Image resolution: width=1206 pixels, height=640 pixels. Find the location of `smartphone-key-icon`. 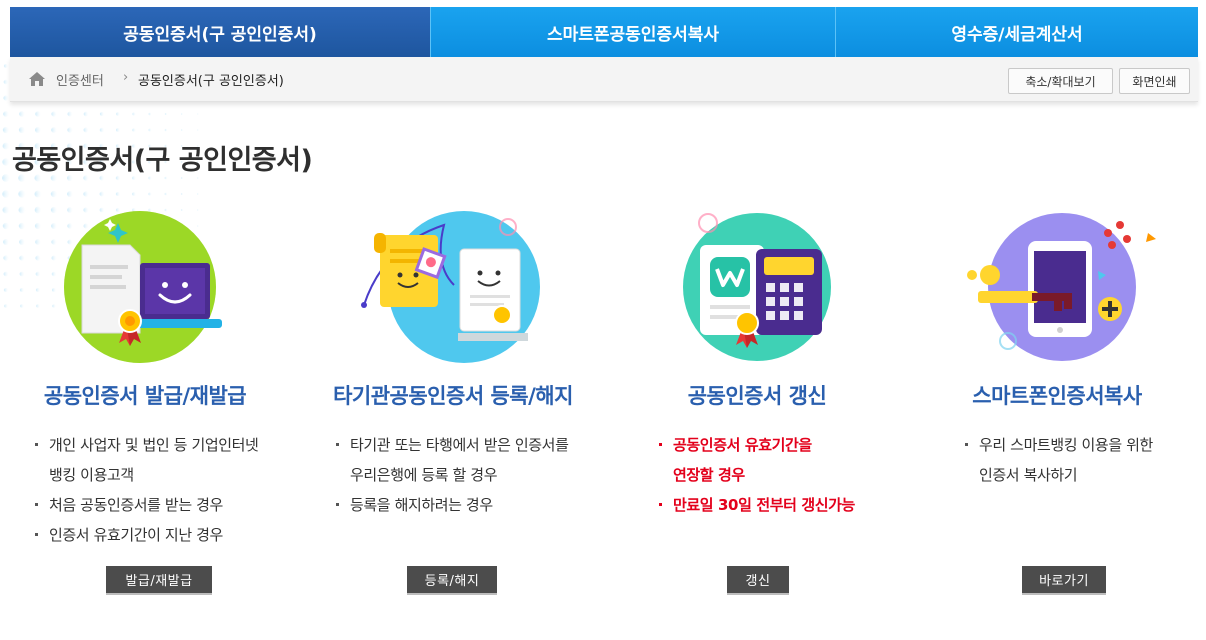

smartphone-key-icon is located at coordinates (1061, 287).